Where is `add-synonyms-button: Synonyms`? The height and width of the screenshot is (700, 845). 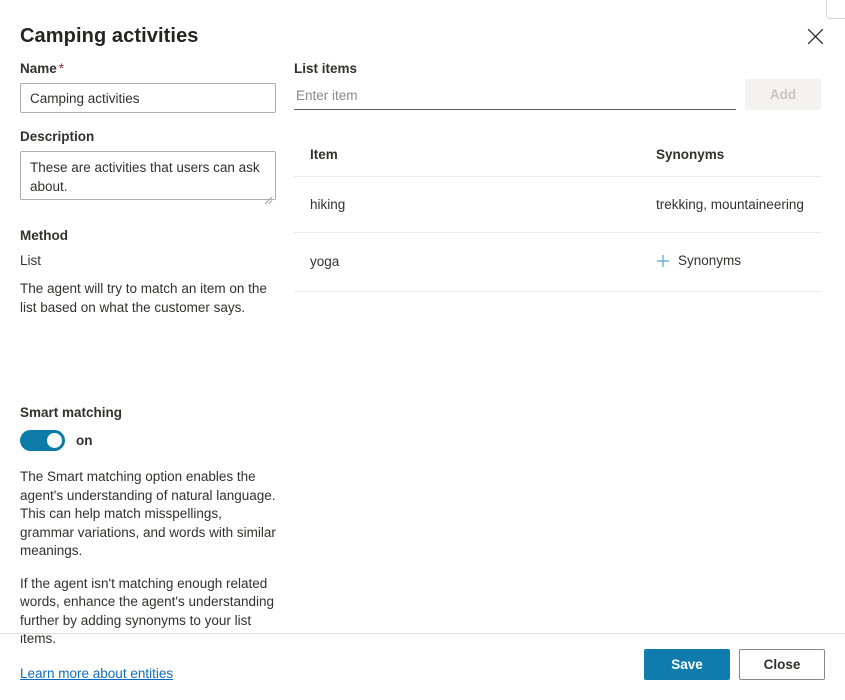 add-synonyms-button: Synonyms is located at coordinates (698, 260).